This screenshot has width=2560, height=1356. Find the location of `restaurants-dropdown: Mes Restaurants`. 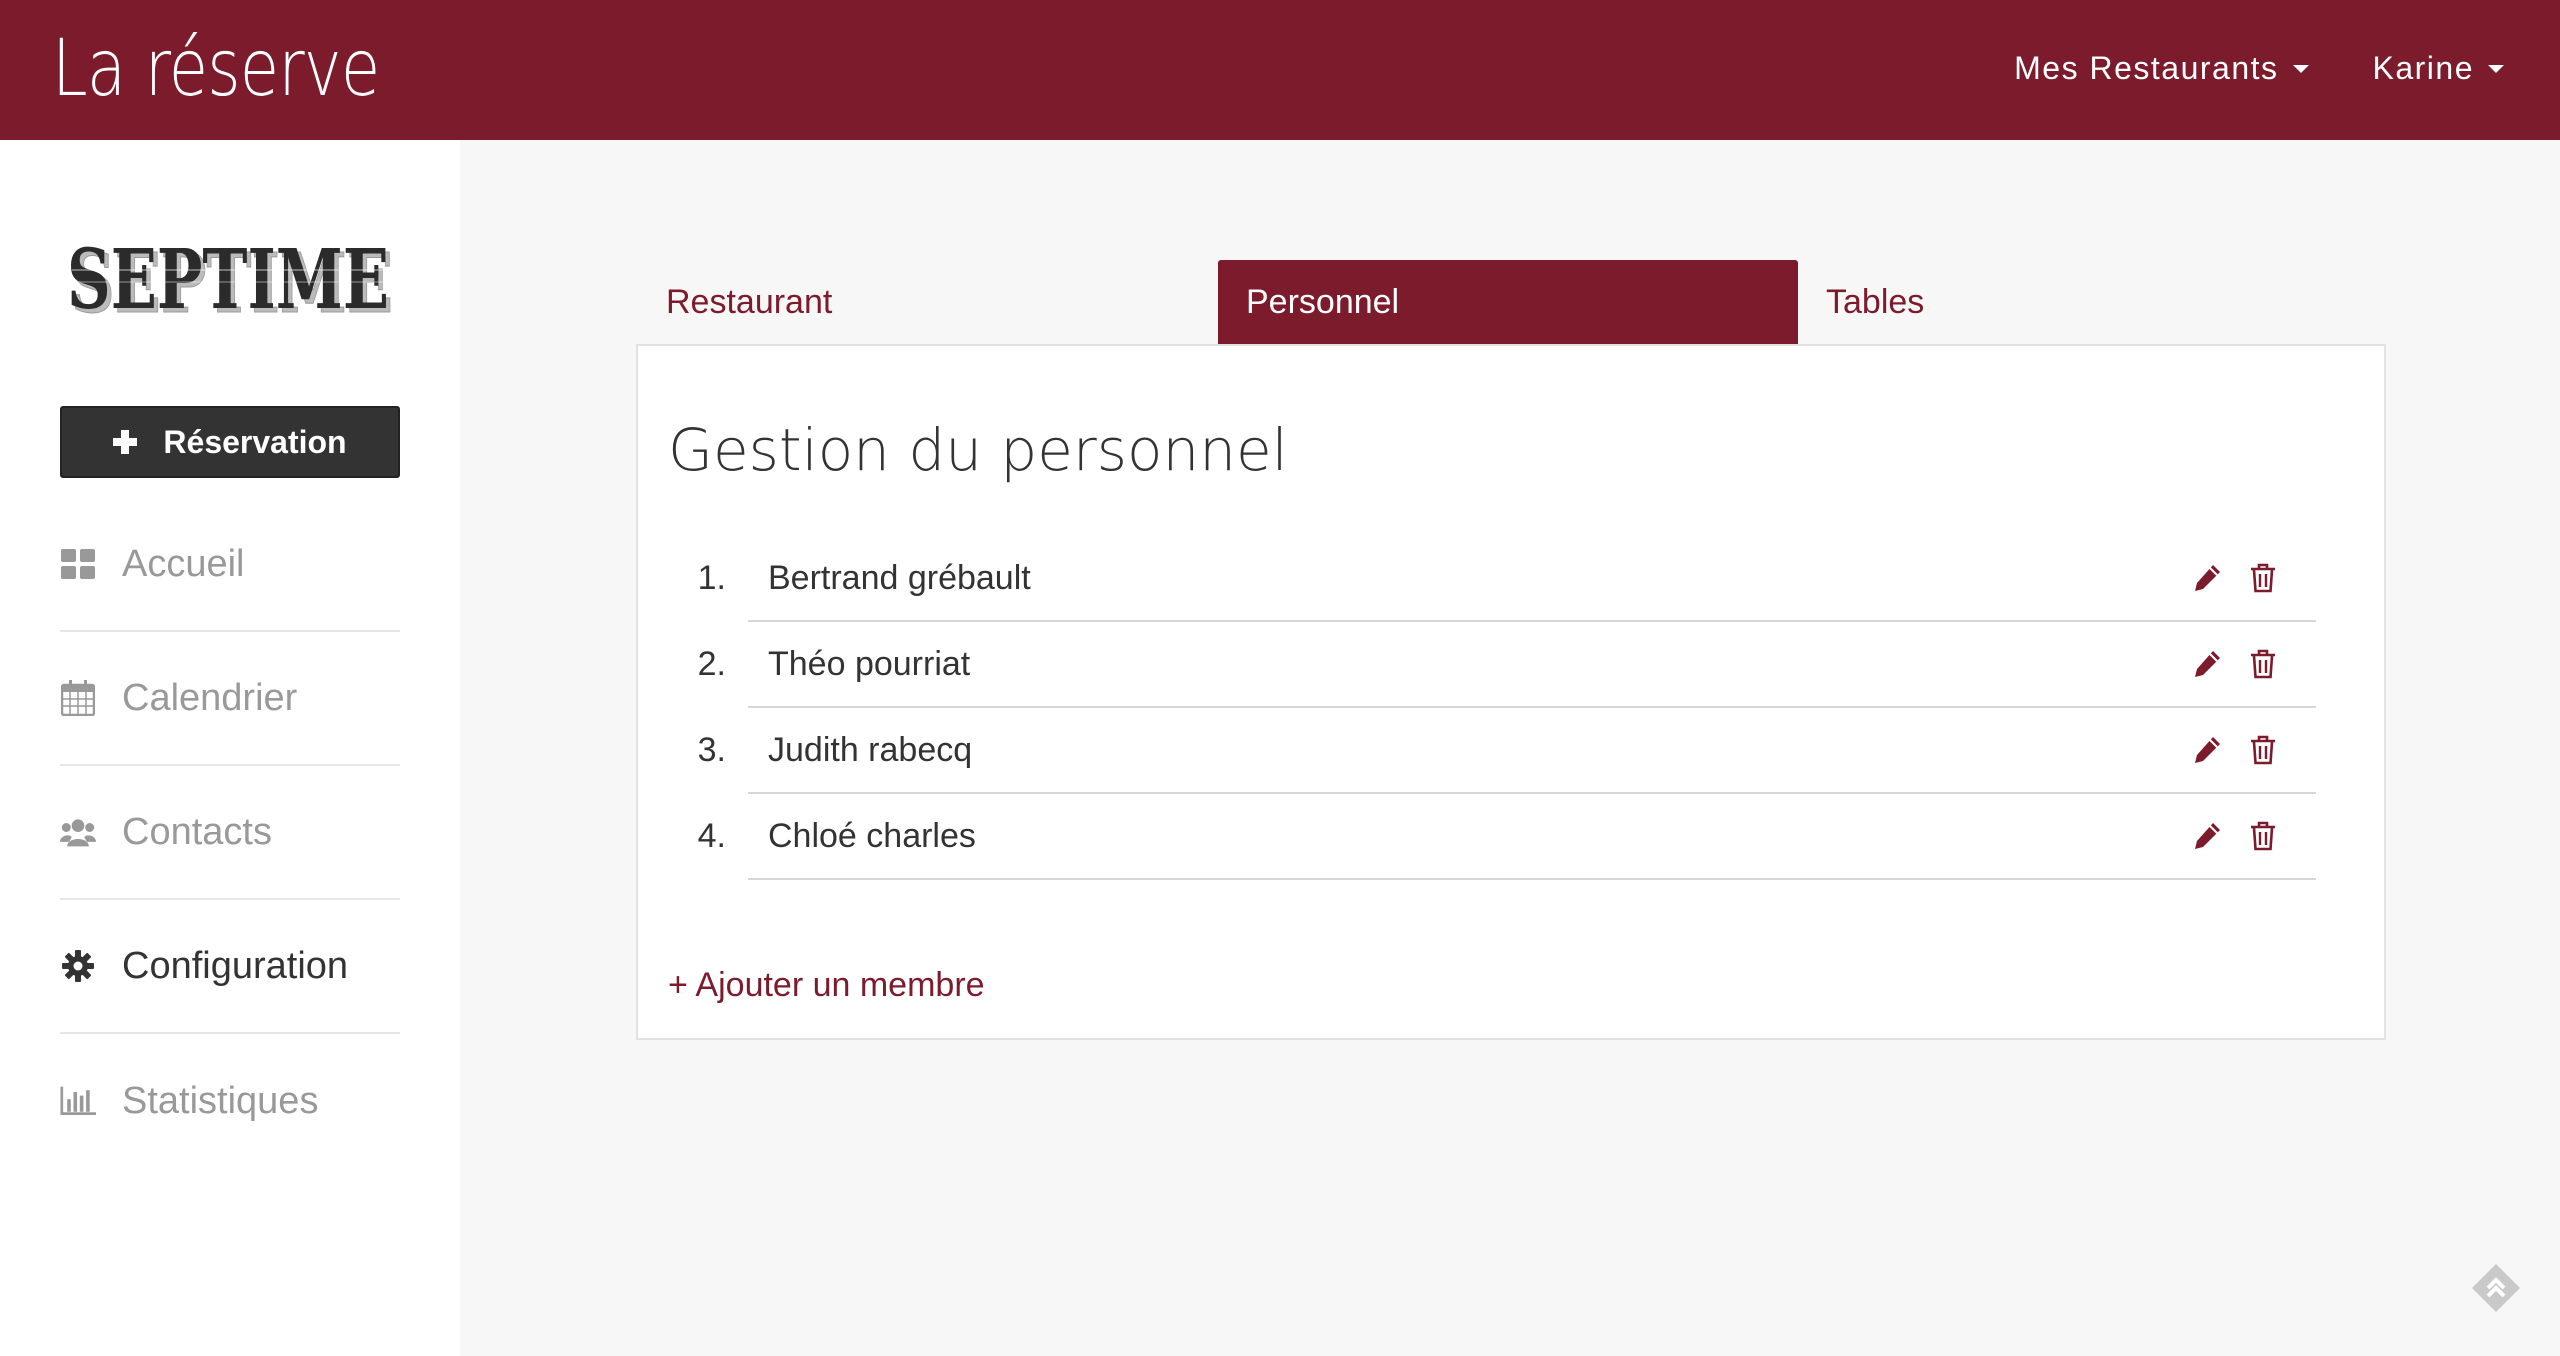

restaurants-dropdown: Mes Restaurants is located at coordinates (2161, 68).